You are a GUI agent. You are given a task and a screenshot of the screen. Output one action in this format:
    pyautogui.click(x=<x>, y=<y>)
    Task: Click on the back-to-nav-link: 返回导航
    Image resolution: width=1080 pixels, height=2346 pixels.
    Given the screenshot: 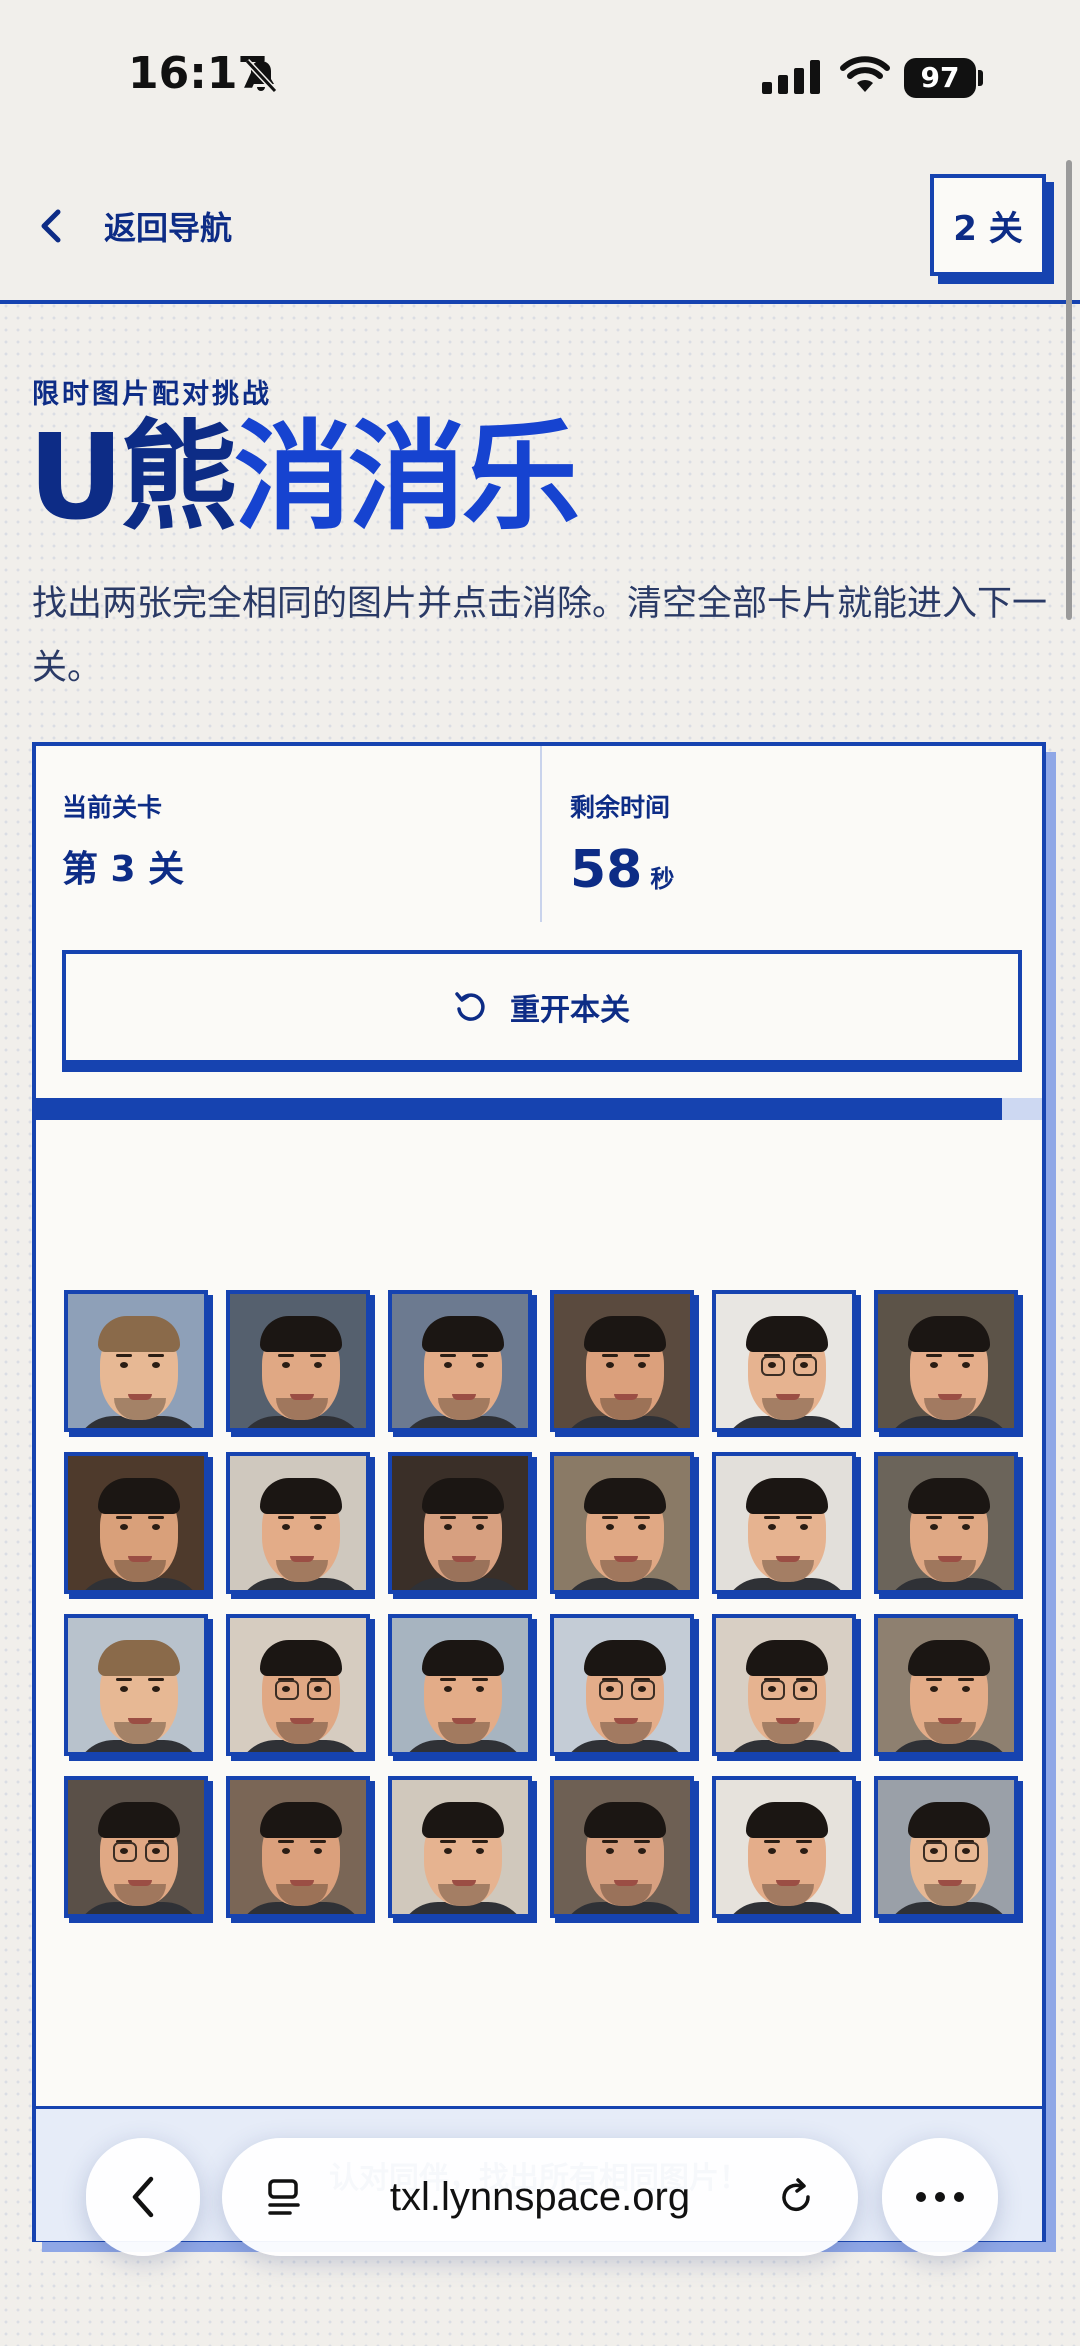 What is the action you would take?
    pyautogui.click(x=135, y=226)
    